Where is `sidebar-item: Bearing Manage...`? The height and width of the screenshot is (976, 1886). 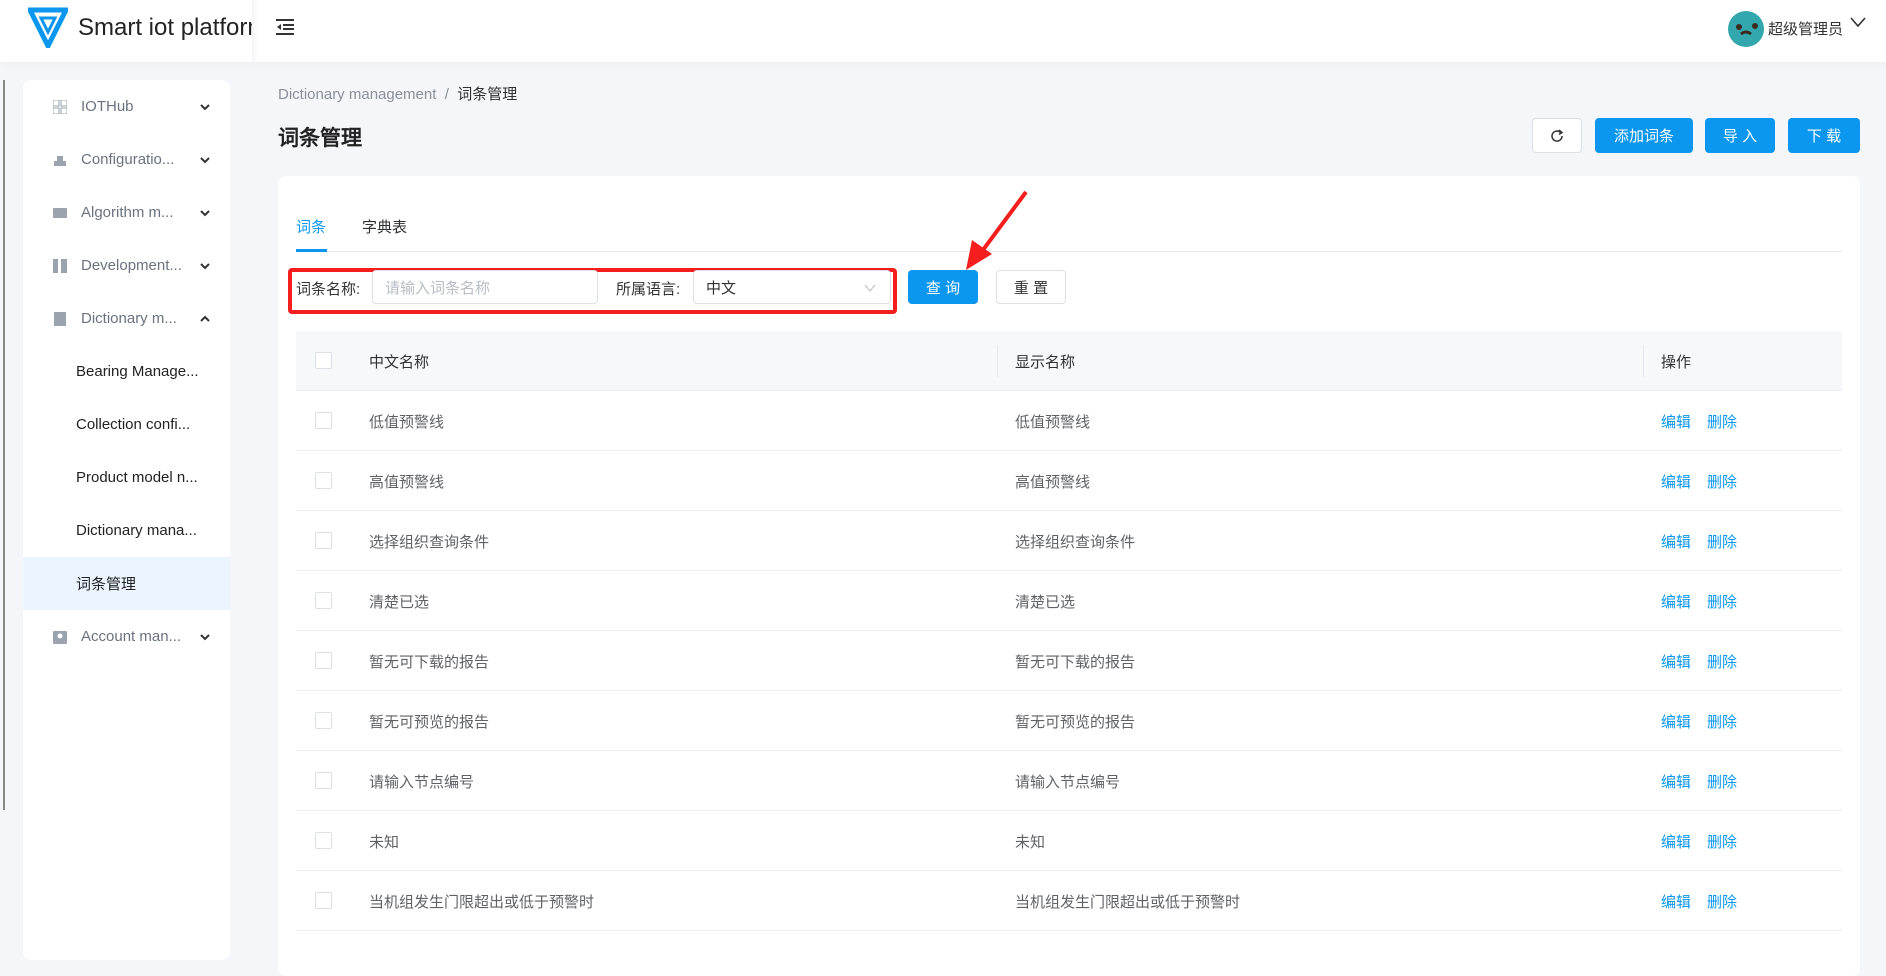
sidebar-item: Bearing Manage... is located at coordinates (126, 371).